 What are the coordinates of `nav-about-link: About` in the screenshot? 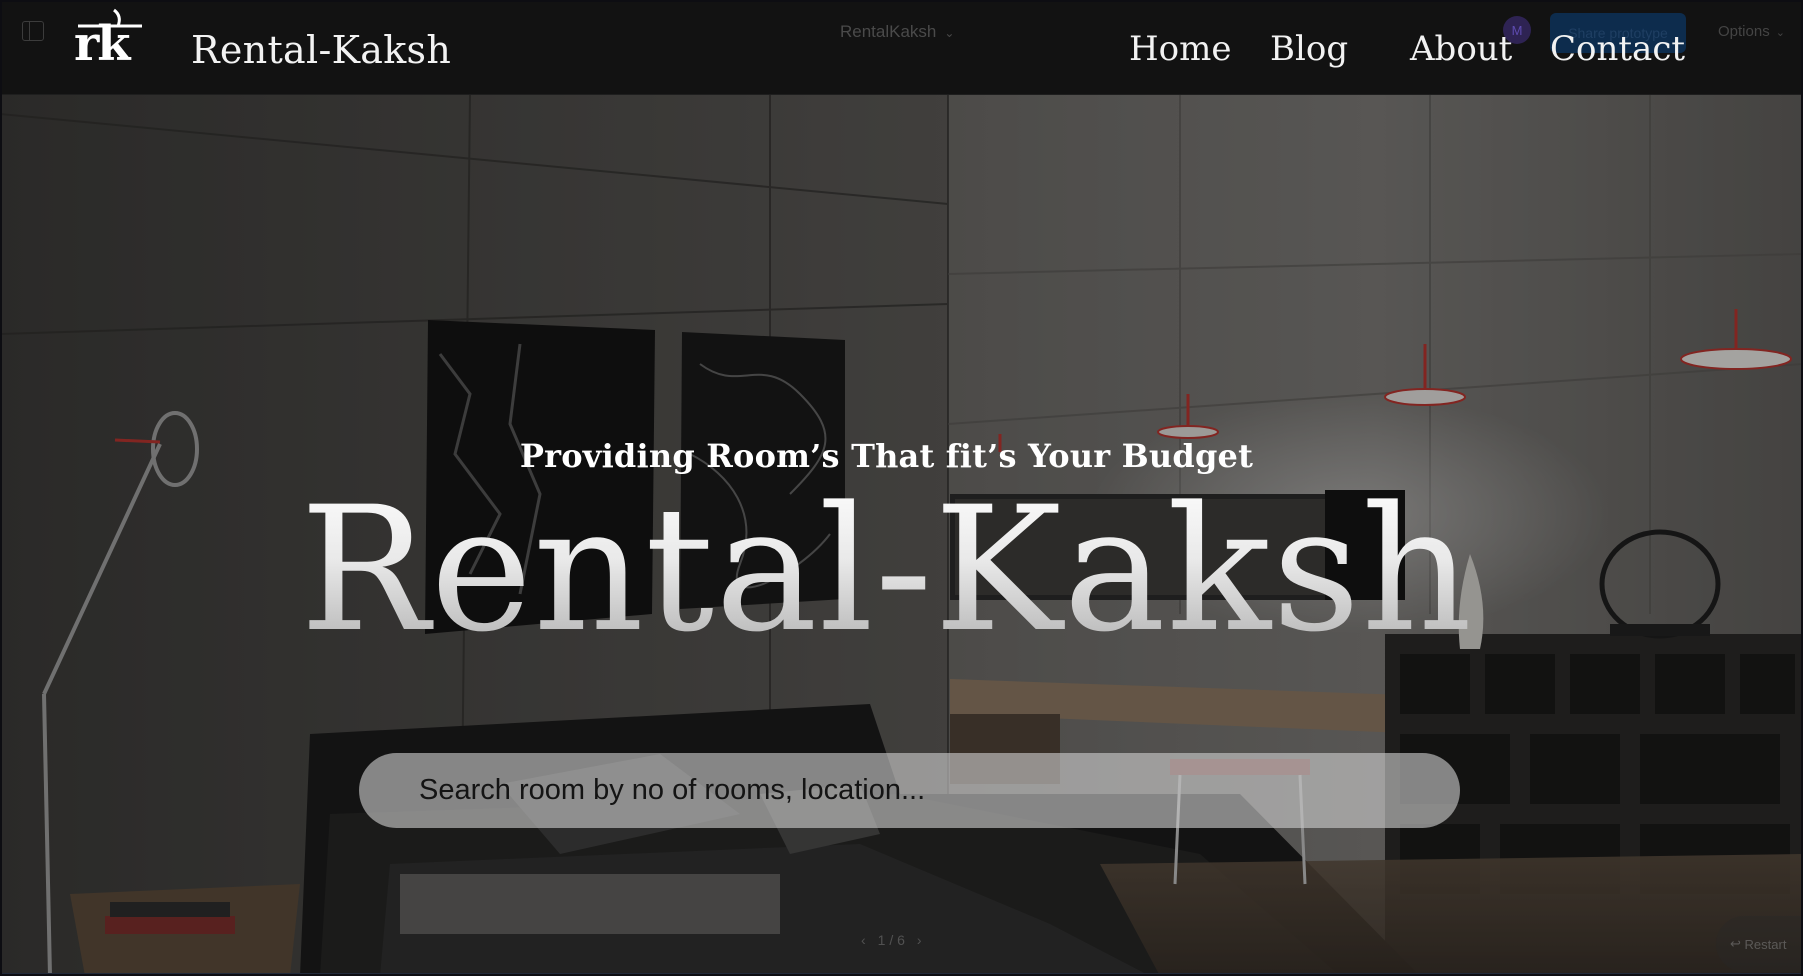 It's located at (1461, 49).